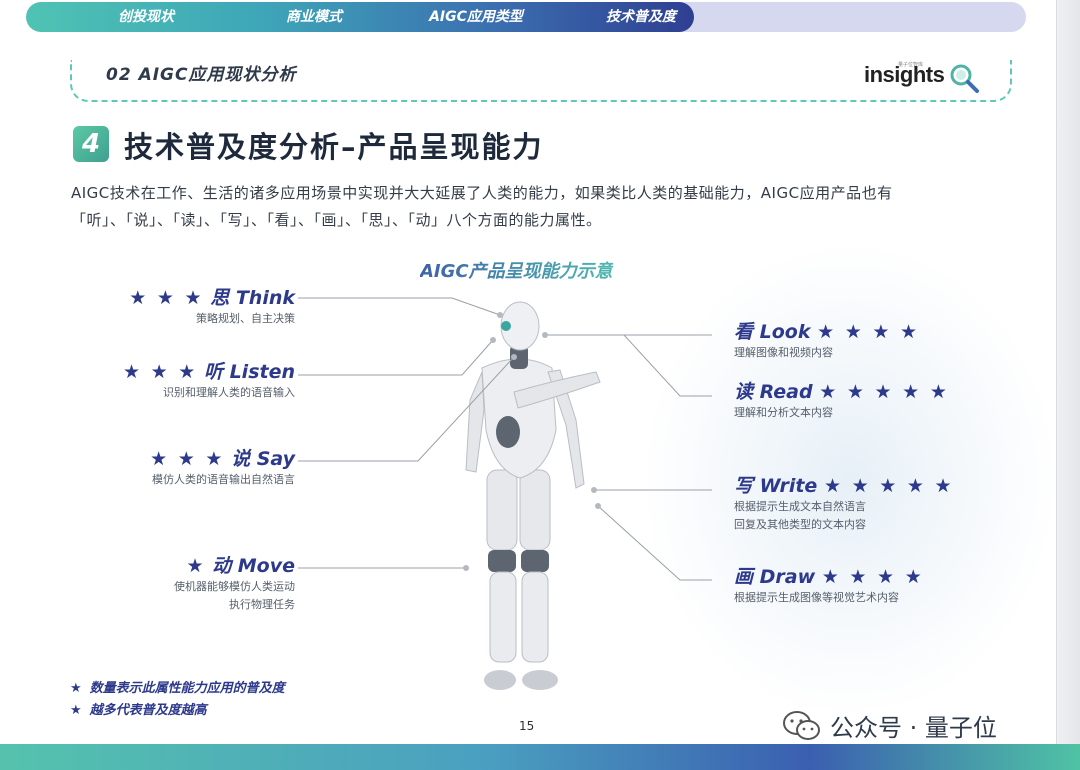 The width and height of the screenshot is (1080, 770). I want to click on ability-read-desc: 理解和分析文本内容, so click(783, 412).